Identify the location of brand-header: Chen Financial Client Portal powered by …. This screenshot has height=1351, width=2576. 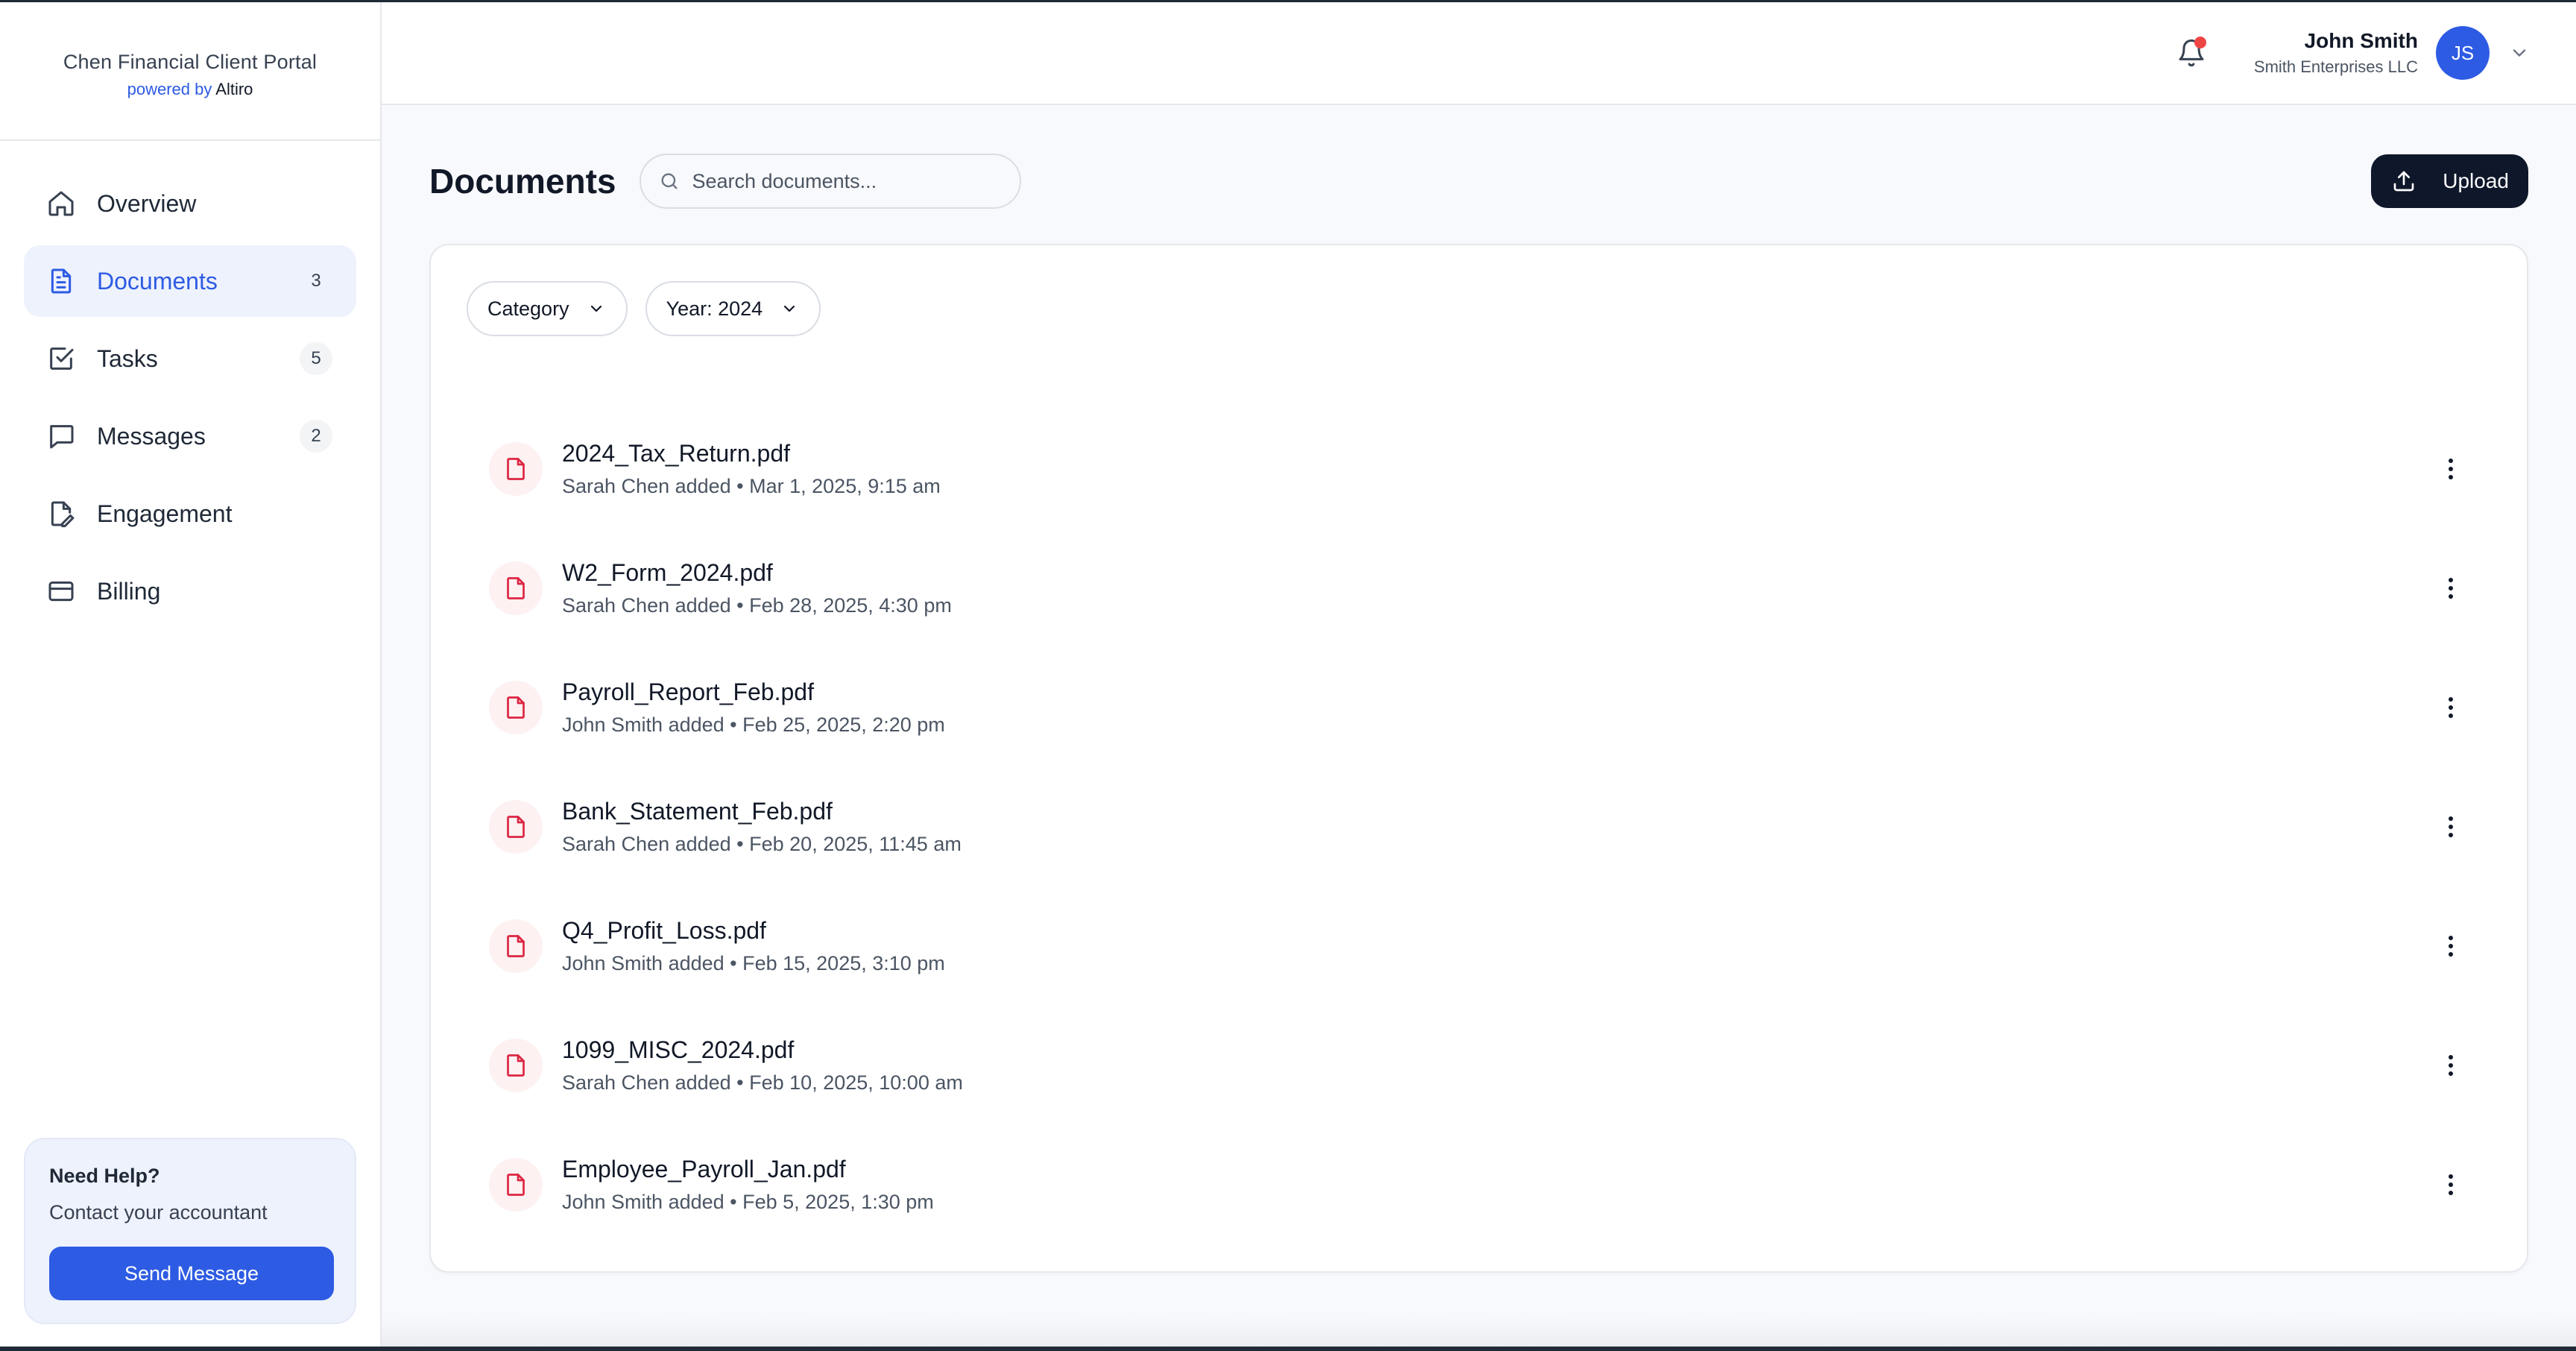
(190, 71).